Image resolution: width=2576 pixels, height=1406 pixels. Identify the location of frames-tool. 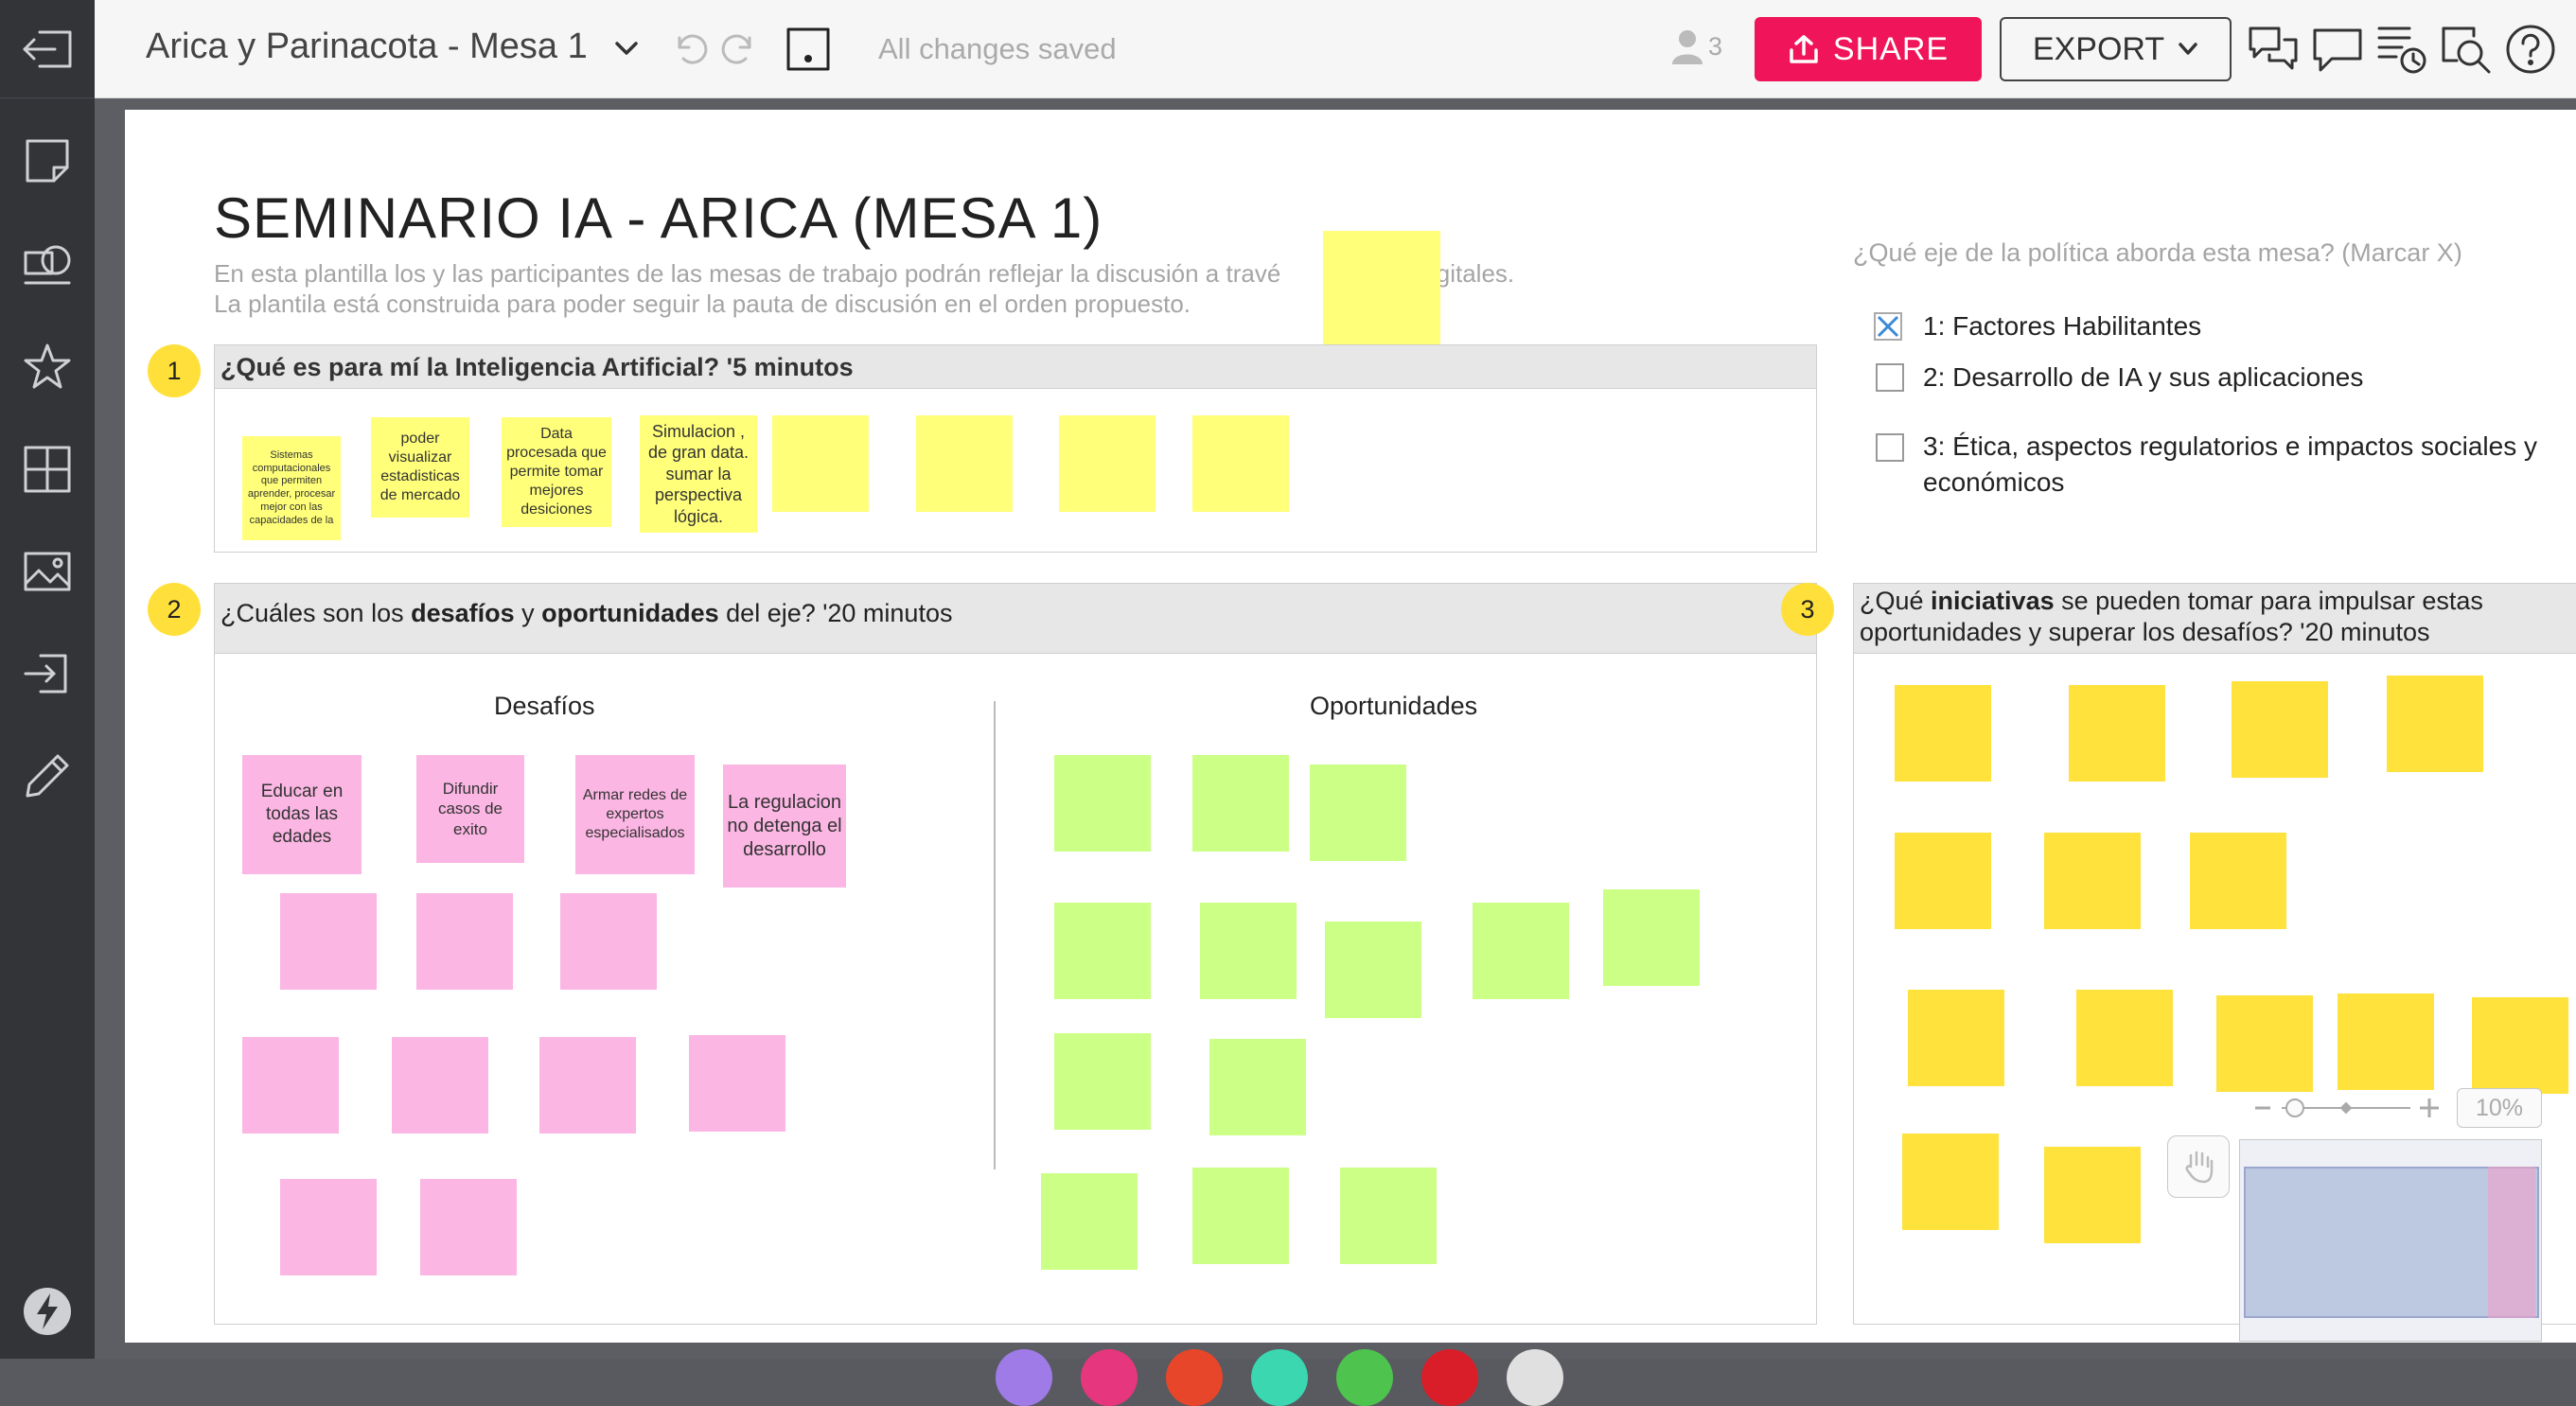
(47, 469).